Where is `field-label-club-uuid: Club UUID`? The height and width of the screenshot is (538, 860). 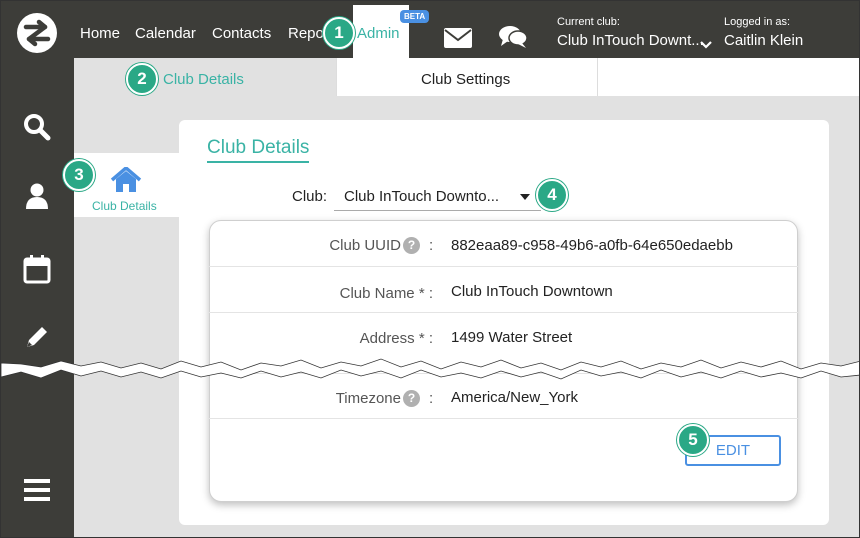 field-label-club-uuid: Club UUID is located at coordinates (365, 245).